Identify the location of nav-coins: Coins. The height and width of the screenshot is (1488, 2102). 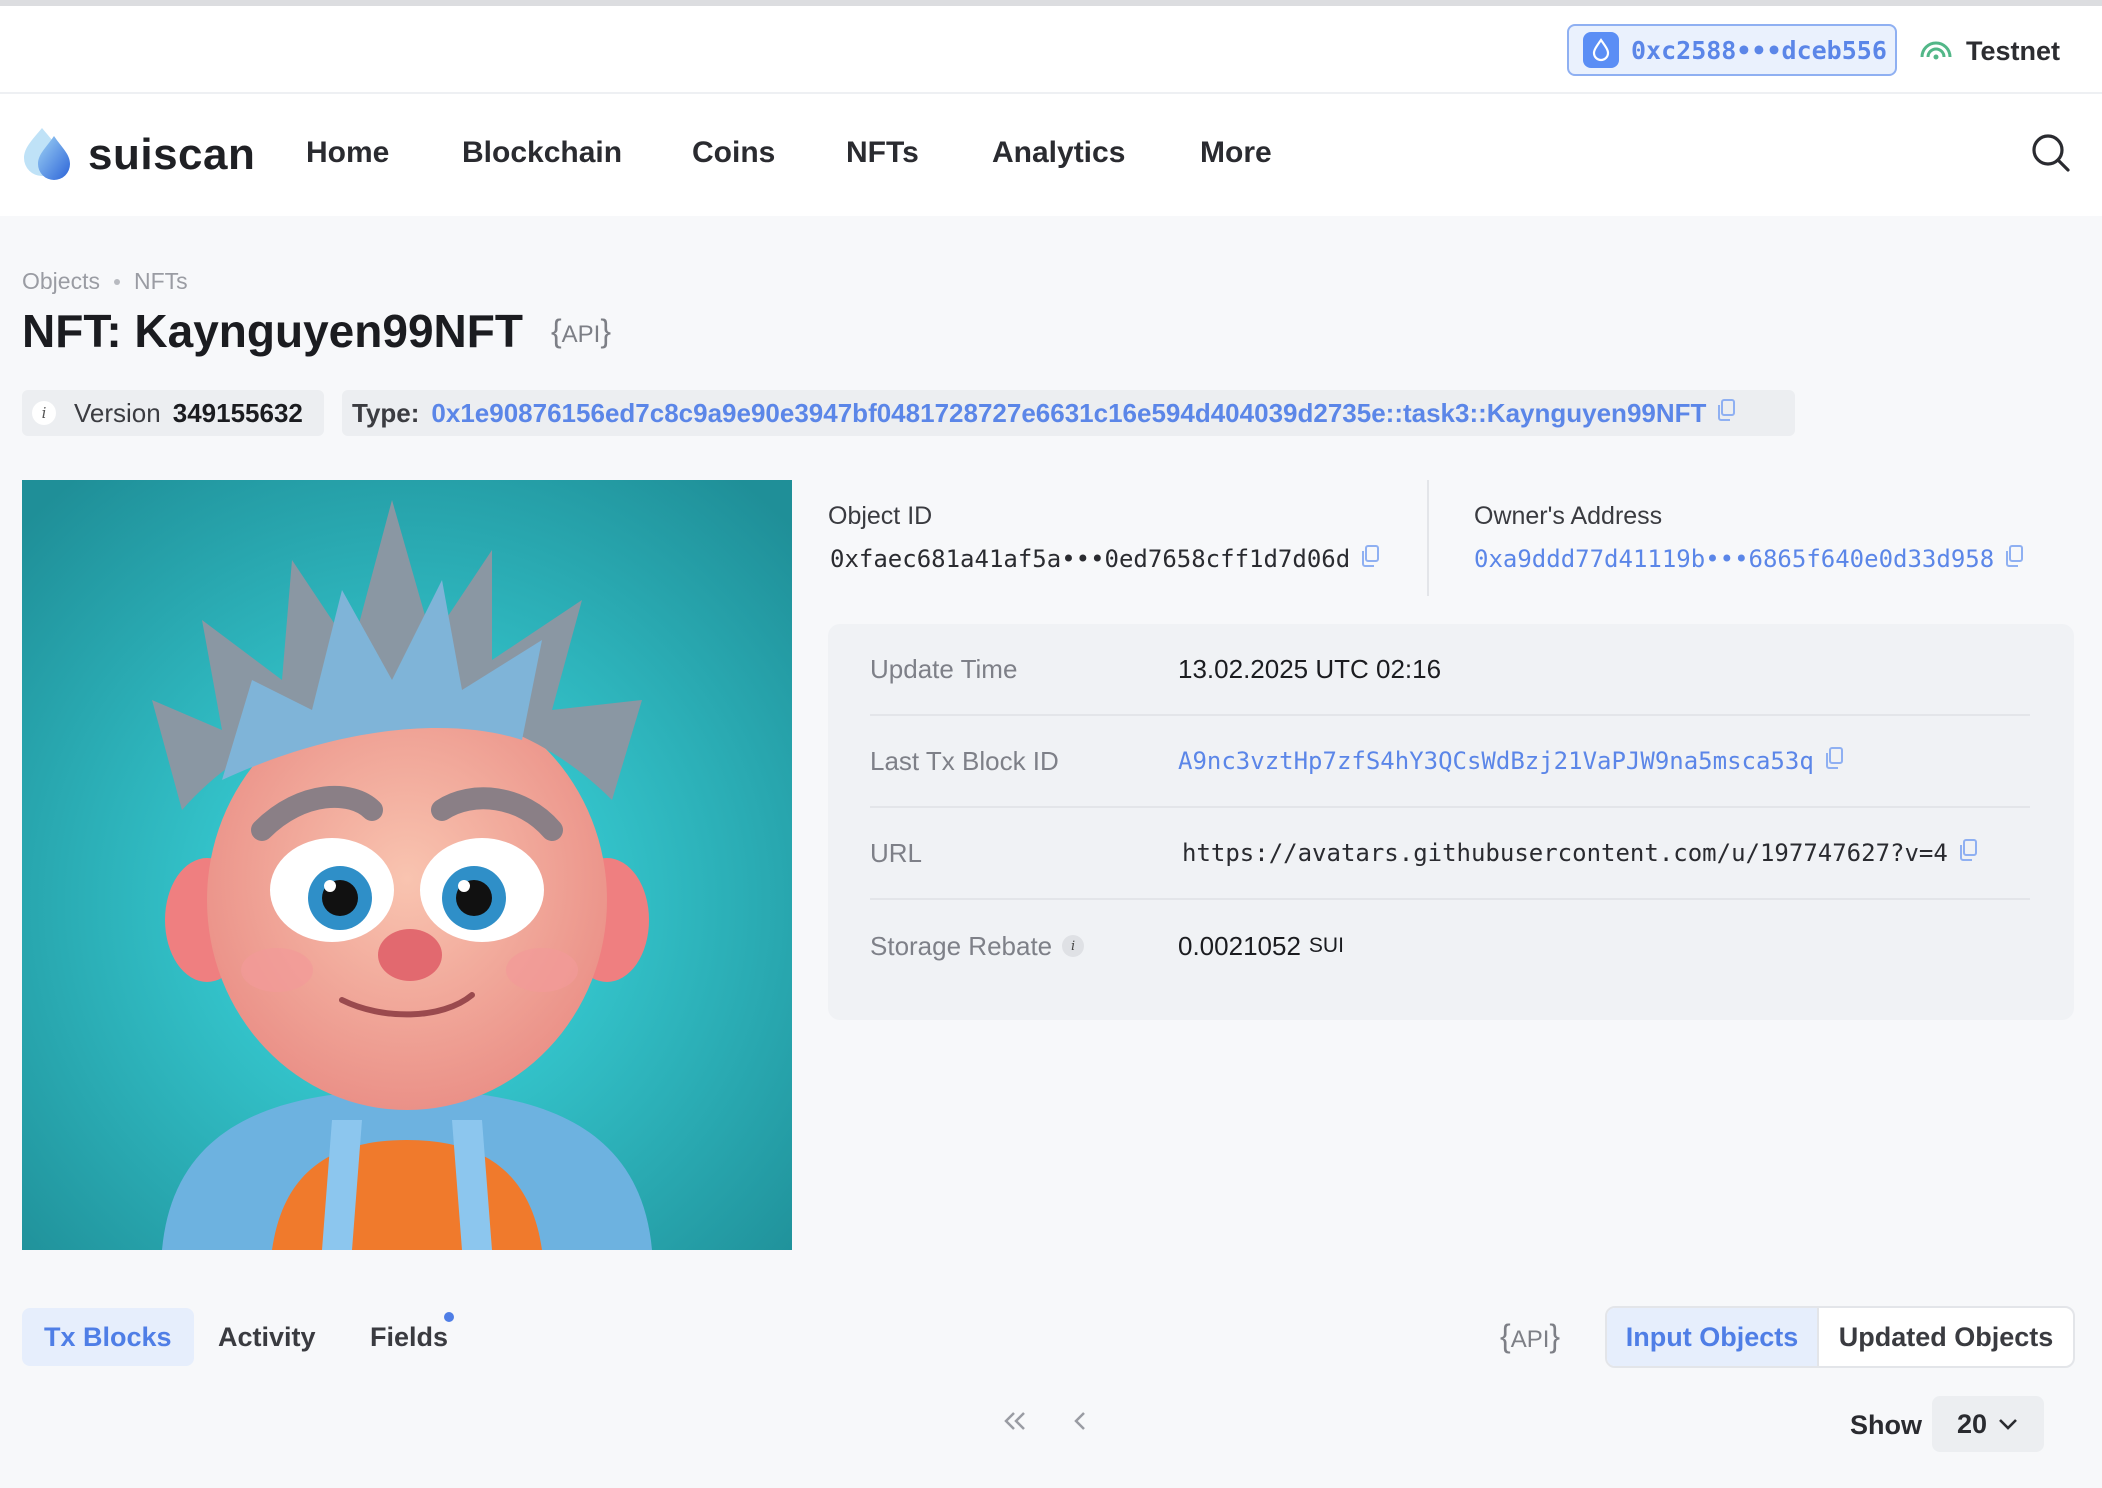
(733, 153).